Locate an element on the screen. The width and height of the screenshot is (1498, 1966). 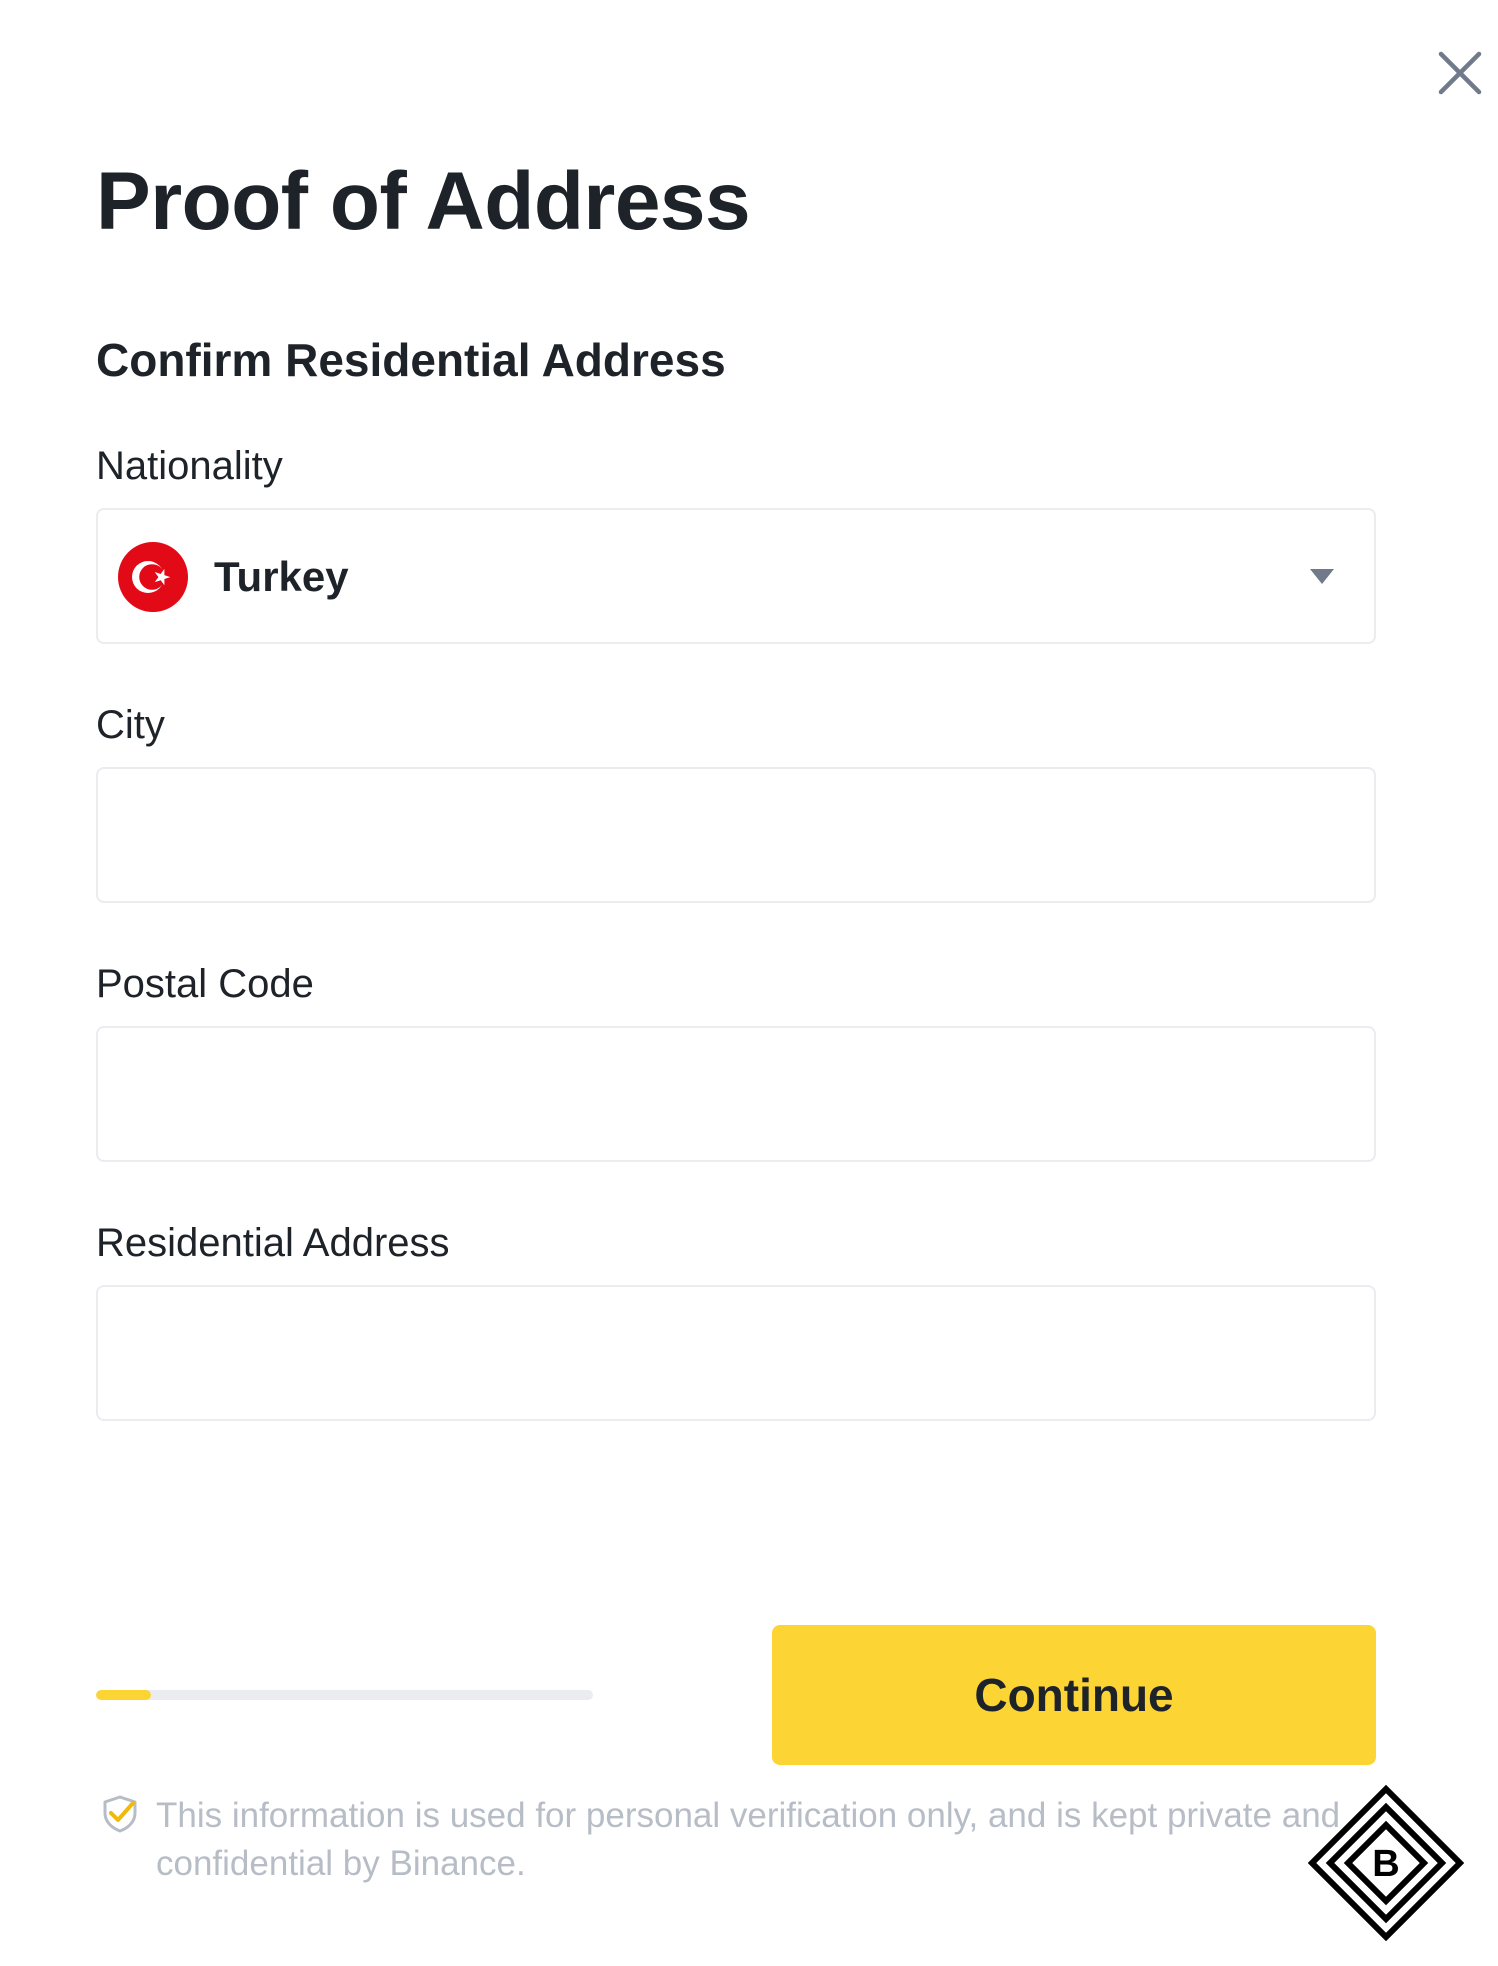
city-input is located at coordinates (736, 835).